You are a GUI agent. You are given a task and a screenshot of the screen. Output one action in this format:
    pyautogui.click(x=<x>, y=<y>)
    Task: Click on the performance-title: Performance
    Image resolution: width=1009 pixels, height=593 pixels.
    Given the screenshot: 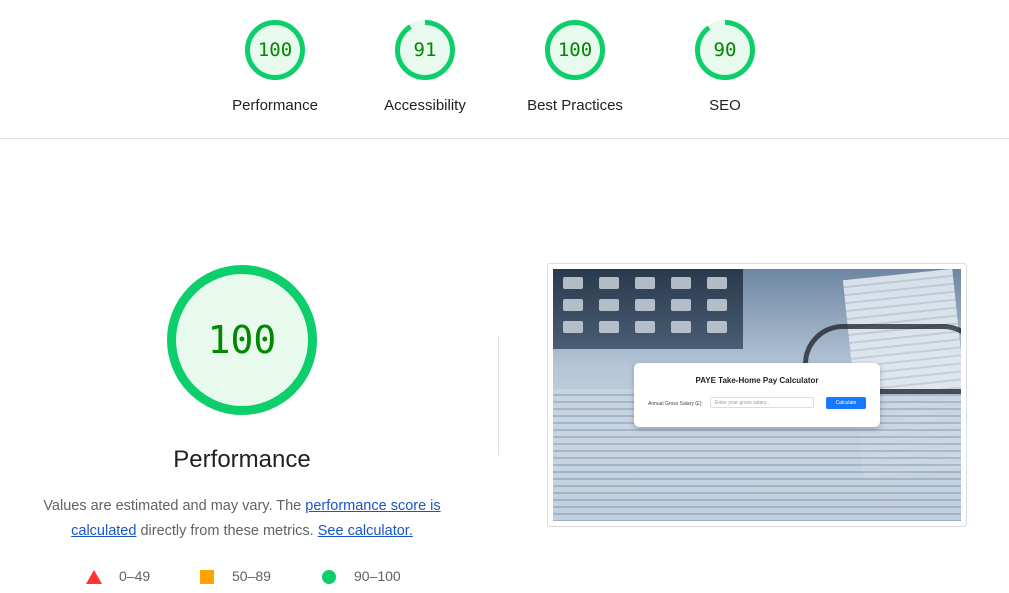 What is the action you would take?
    pyautogui.click(x=242, y=459)
    